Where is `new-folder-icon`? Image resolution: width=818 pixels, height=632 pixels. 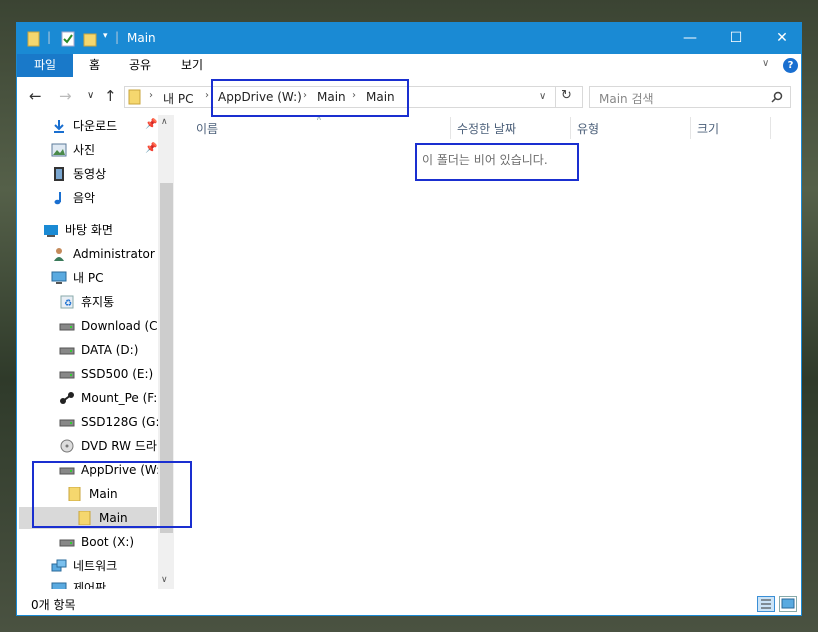
new-folder-icon is located at coordinates (90, 39).